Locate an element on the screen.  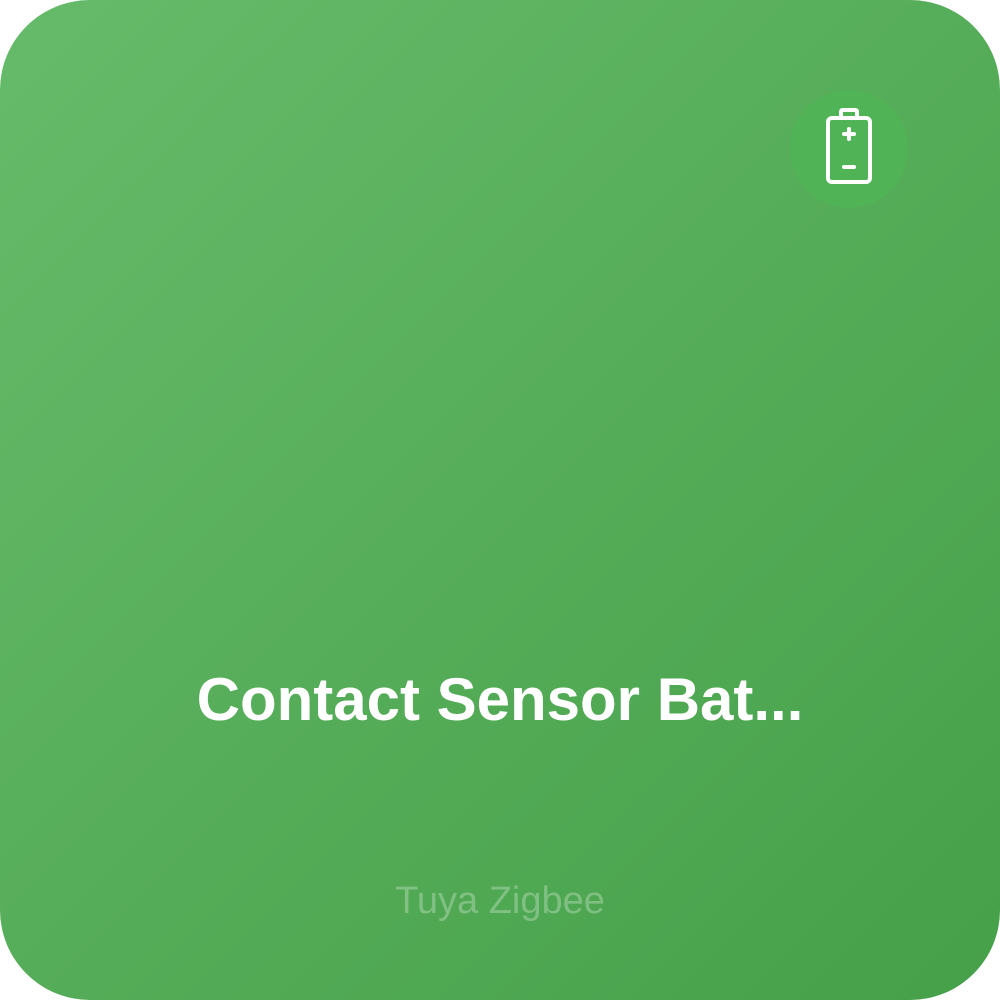
device-subtitle: Tuya Zigbee is located at coordinates (500, 901).